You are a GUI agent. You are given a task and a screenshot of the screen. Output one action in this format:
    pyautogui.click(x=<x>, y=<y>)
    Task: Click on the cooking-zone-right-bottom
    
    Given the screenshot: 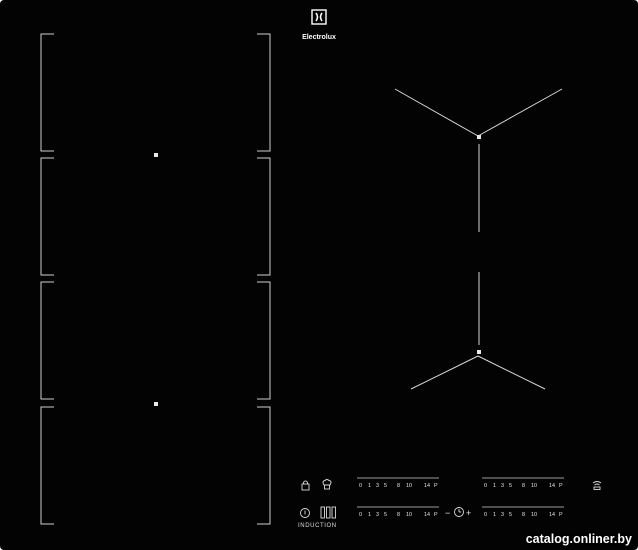 What is the action you would take?
    pyautogui.click(x=478, y=331)
    